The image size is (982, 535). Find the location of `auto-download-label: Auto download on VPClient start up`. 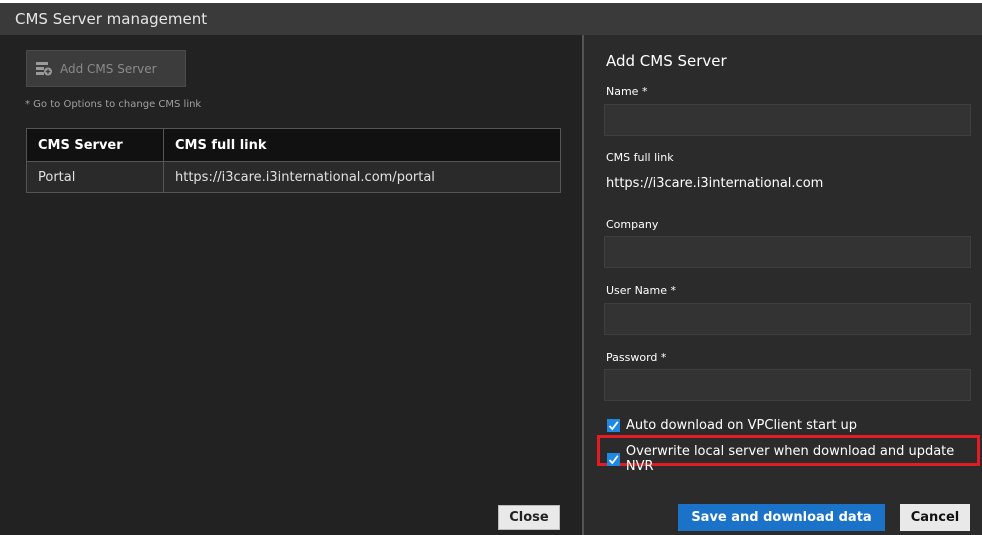

auto-download-label: Auto download on VPClient start up is located at coordinates (742, 425).